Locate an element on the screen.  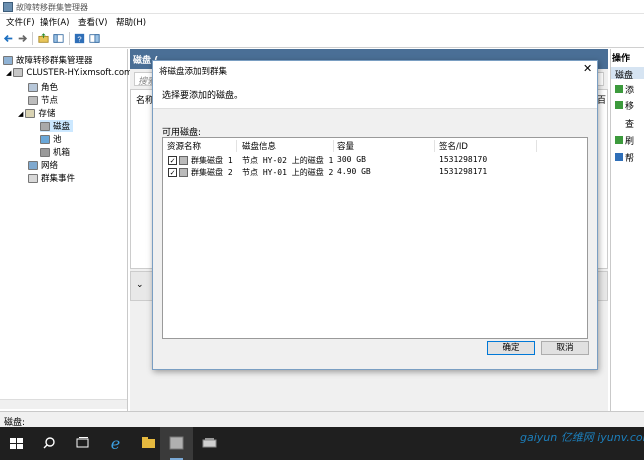
back-arrow-icon is located at coordinates (8, 38).